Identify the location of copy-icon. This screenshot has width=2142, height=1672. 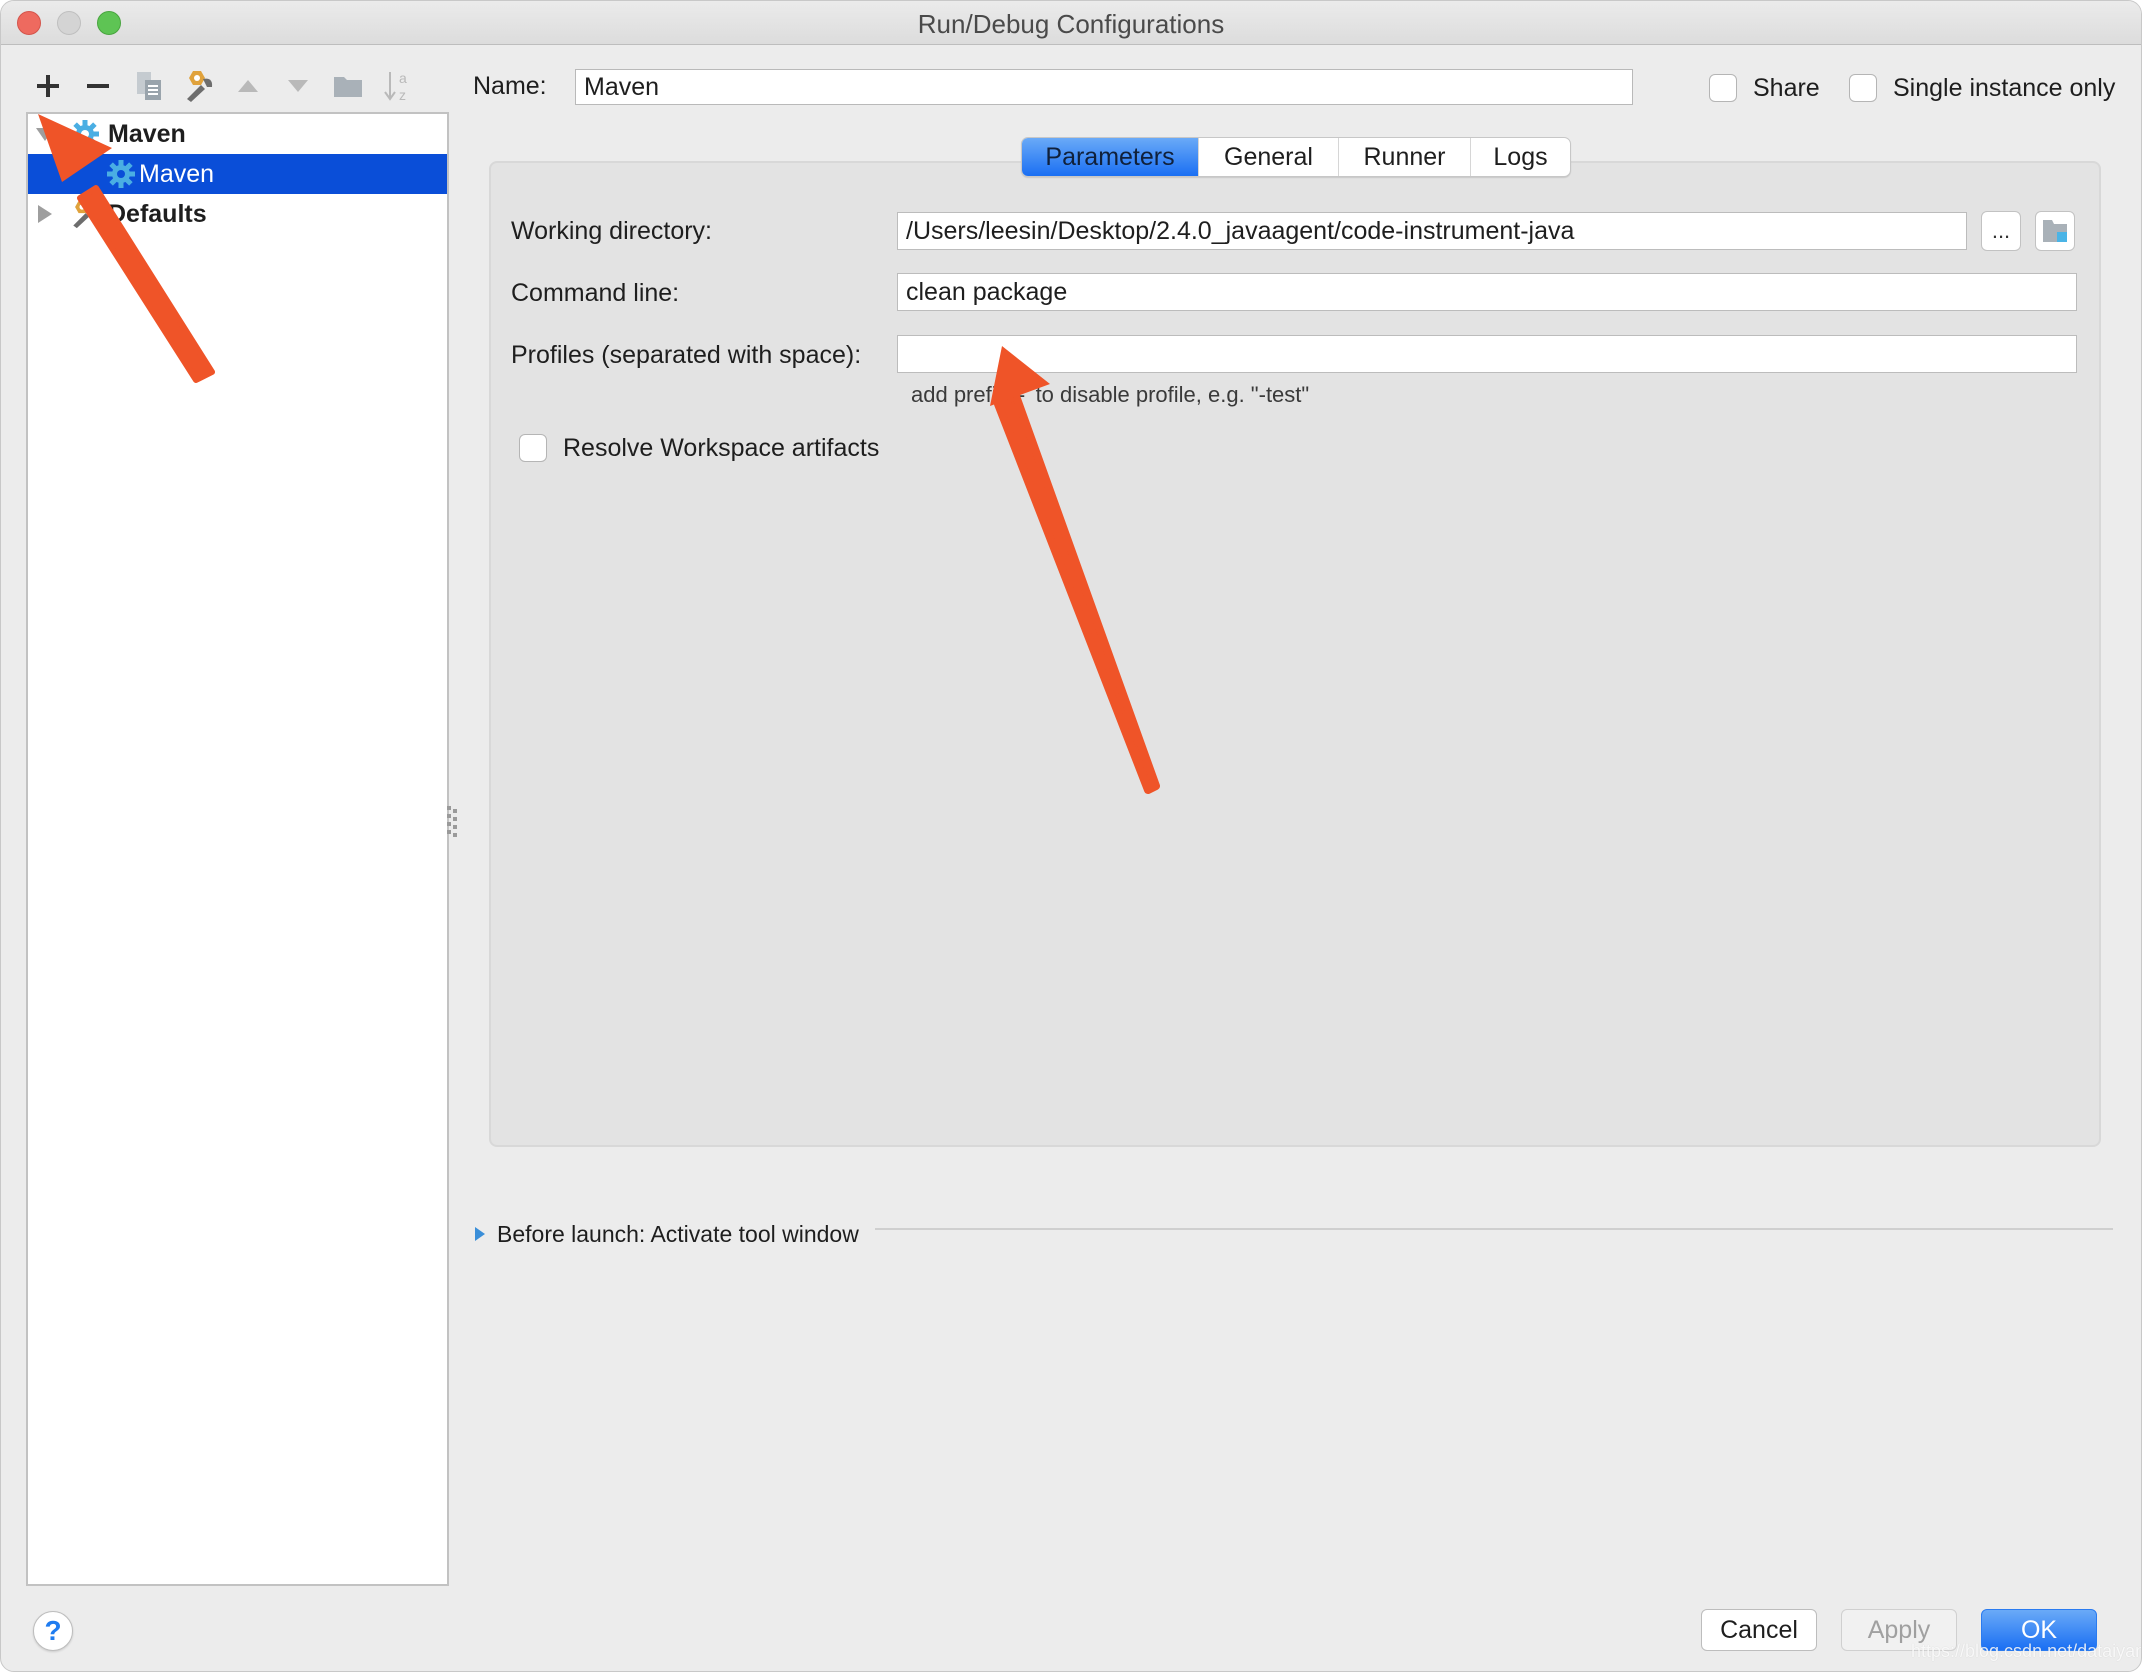
(149, 86).